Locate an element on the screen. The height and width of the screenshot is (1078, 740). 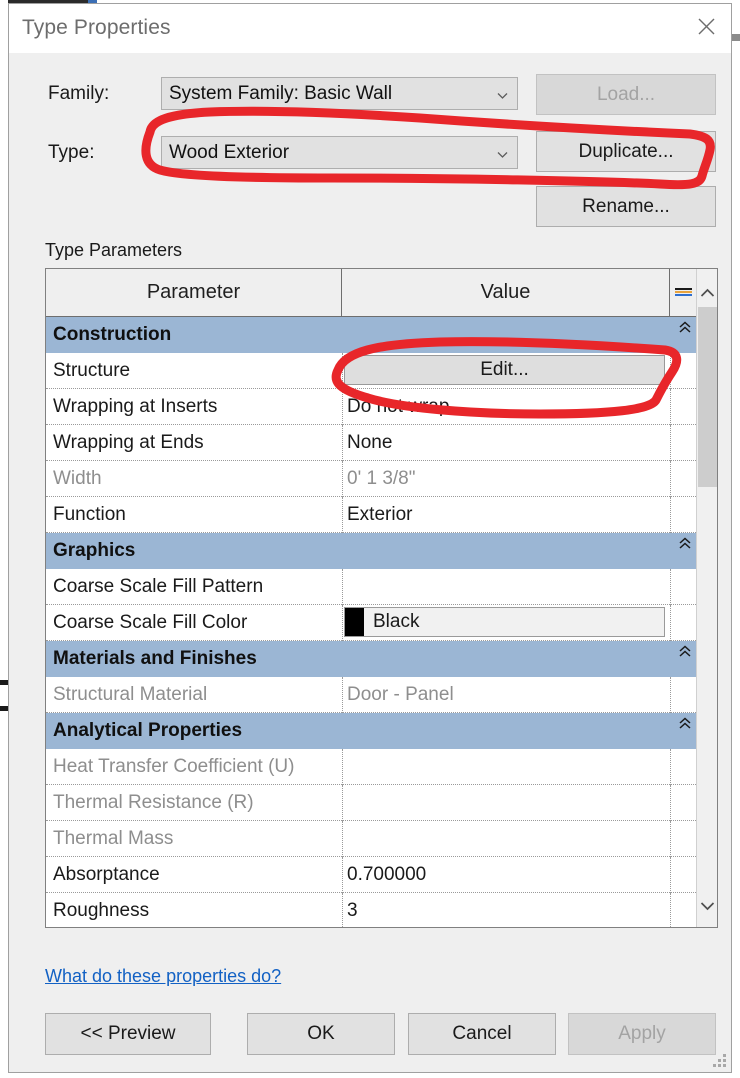
grid-header-row: Parameter Value is located at coordinates (381, 292).